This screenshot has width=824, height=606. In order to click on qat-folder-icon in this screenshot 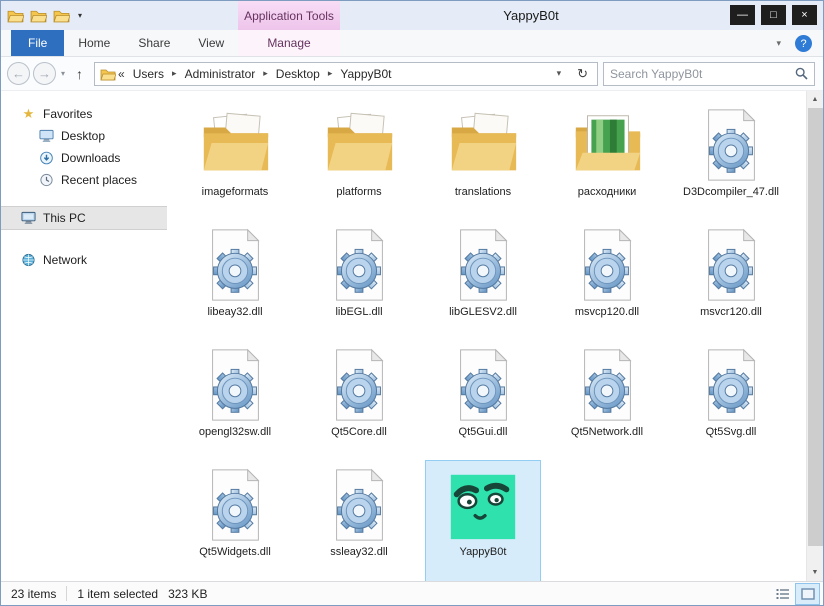, I will do `click(38, 15)`.